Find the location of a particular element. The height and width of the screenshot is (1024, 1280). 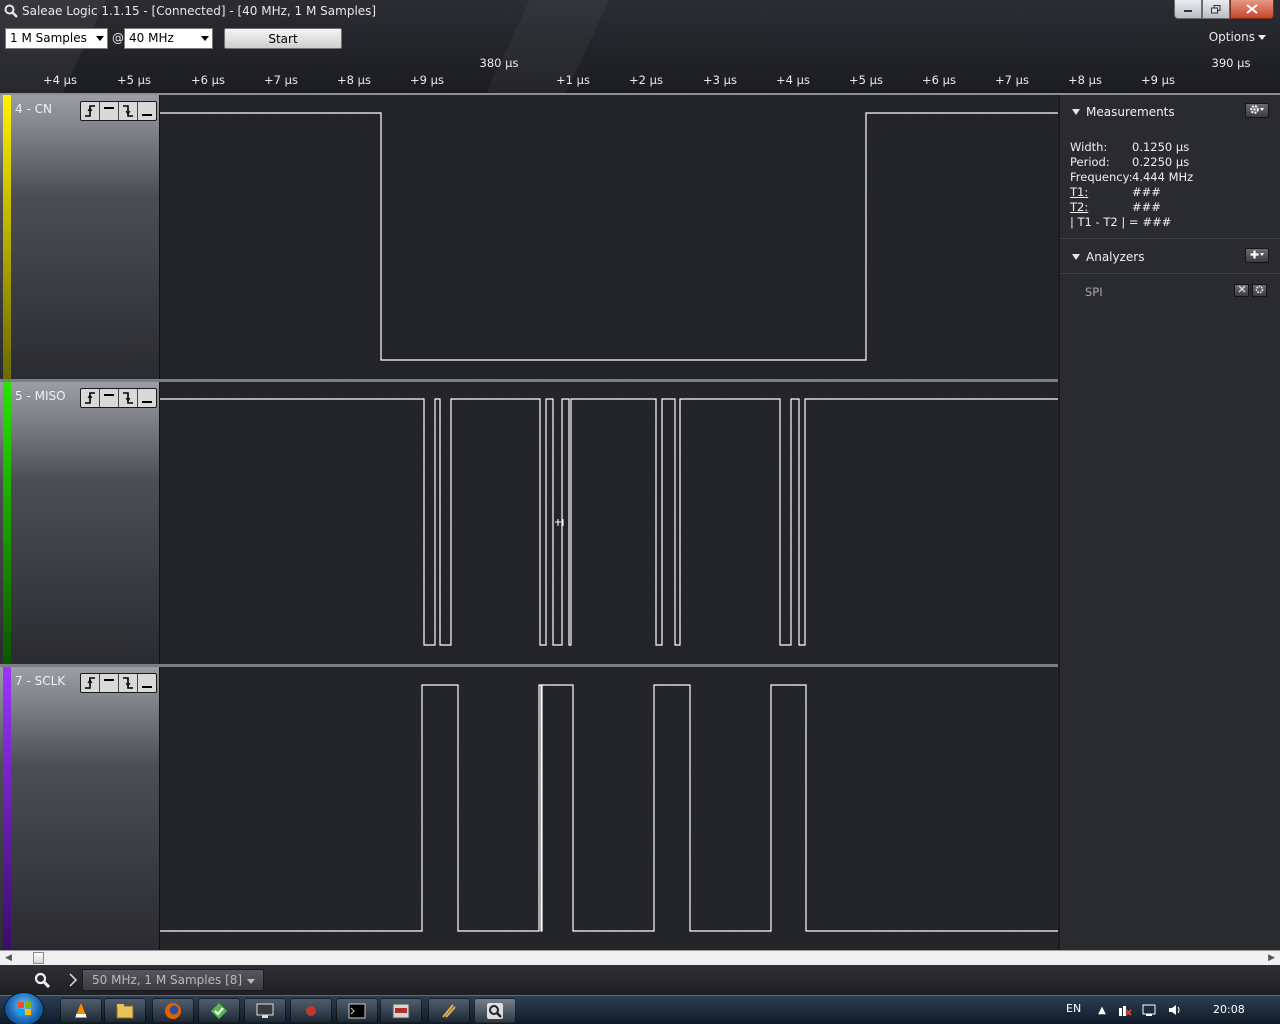

add-analyzer-button is located at coordinates (1257, 255).